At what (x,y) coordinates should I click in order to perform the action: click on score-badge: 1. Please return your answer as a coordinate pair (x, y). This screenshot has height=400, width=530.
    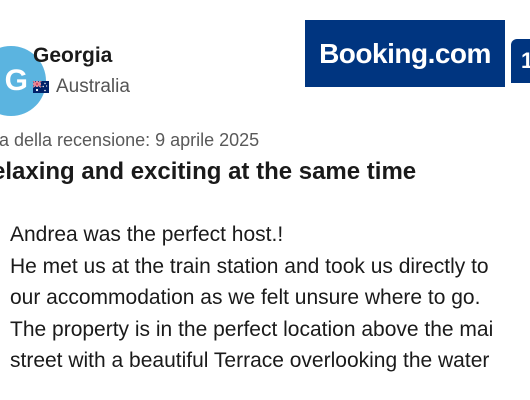
    Looking at the image, I should click on (520, 61).